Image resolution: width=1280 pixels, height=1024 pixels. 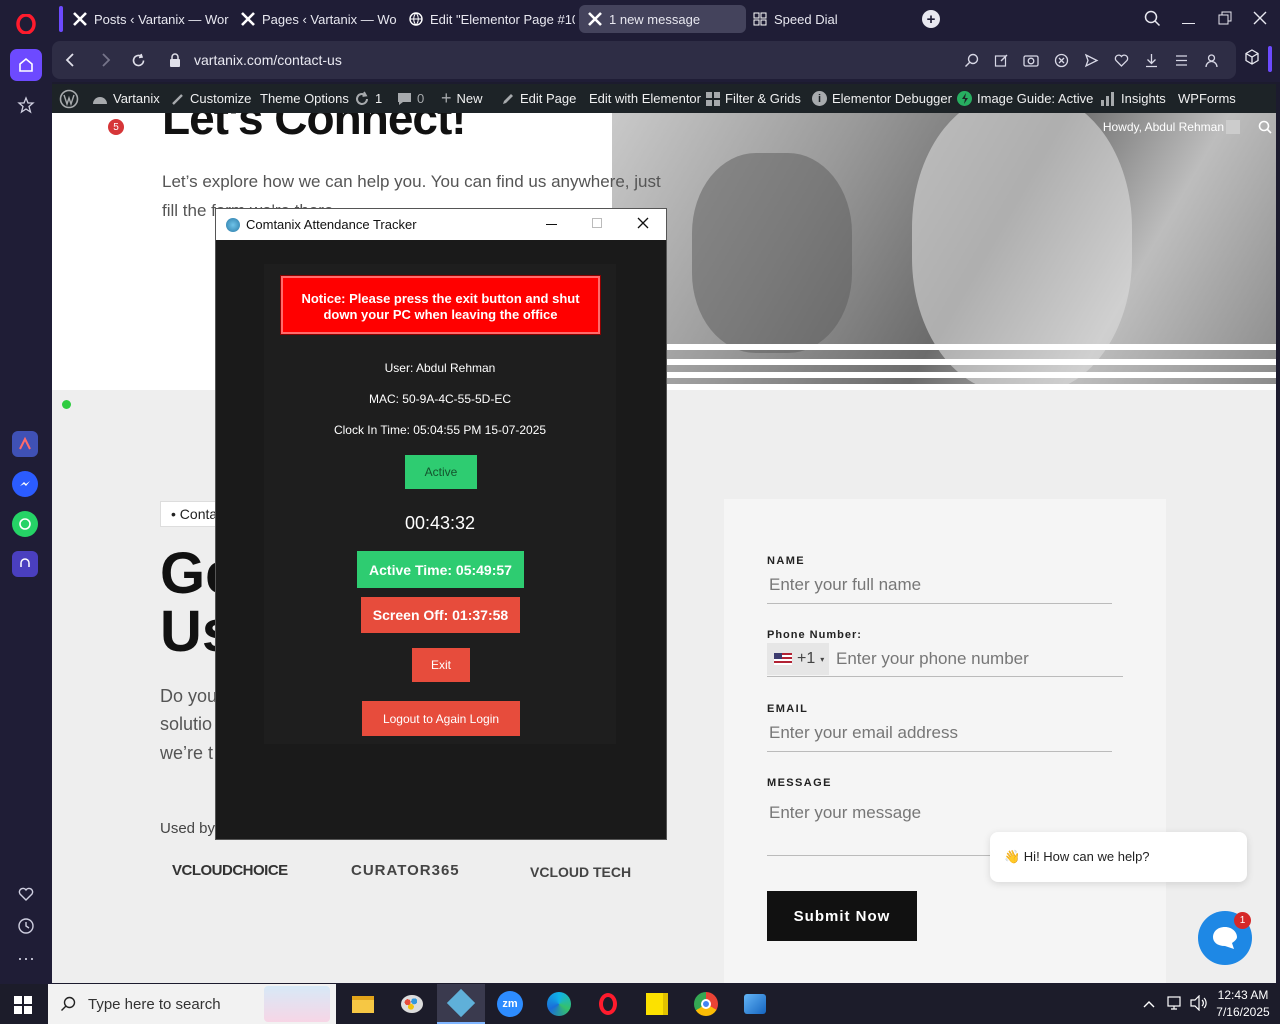 I want to click on refresh-icon, so click(x=362, y=98).